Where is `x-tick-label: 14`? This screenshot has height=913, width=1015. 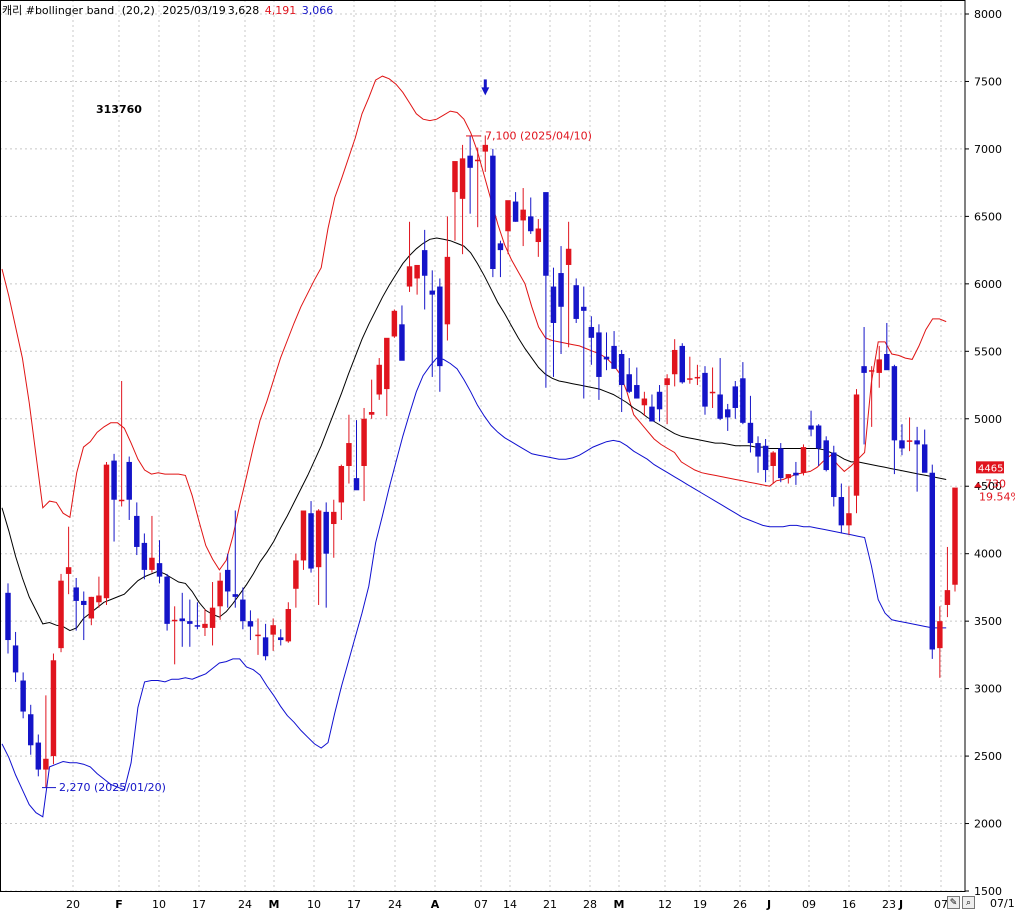
x-tick-label: 14 is located at coordinates (510, 904).